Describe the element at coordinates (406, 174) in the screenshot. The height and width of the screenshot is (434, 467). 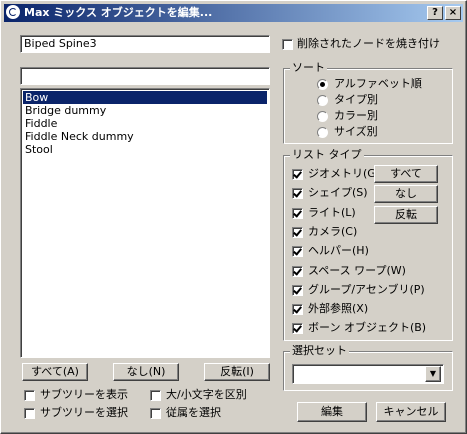
I see `list-types-all-button: すべて` at that location.